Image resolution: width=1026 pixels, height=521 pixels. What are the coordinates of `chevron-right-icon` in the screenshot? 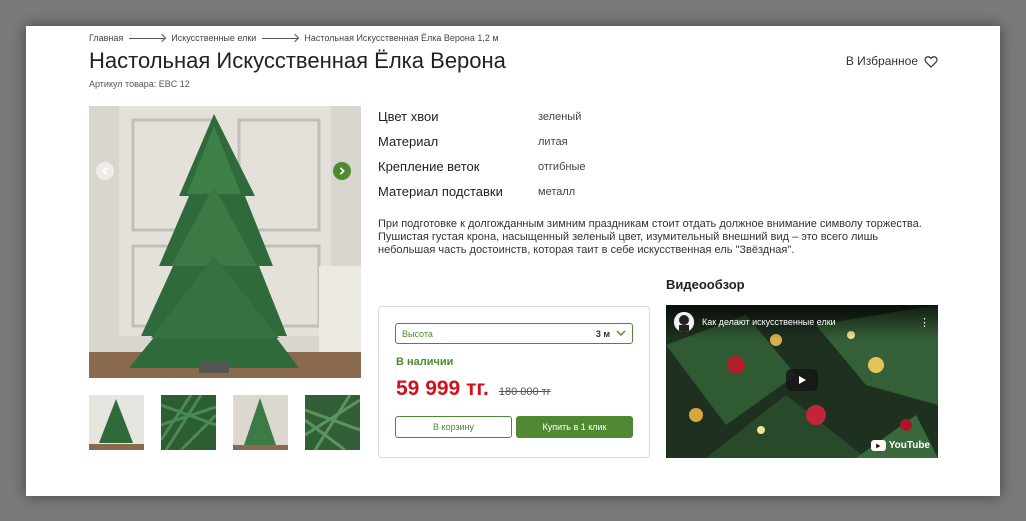 It's located at (342, 171).